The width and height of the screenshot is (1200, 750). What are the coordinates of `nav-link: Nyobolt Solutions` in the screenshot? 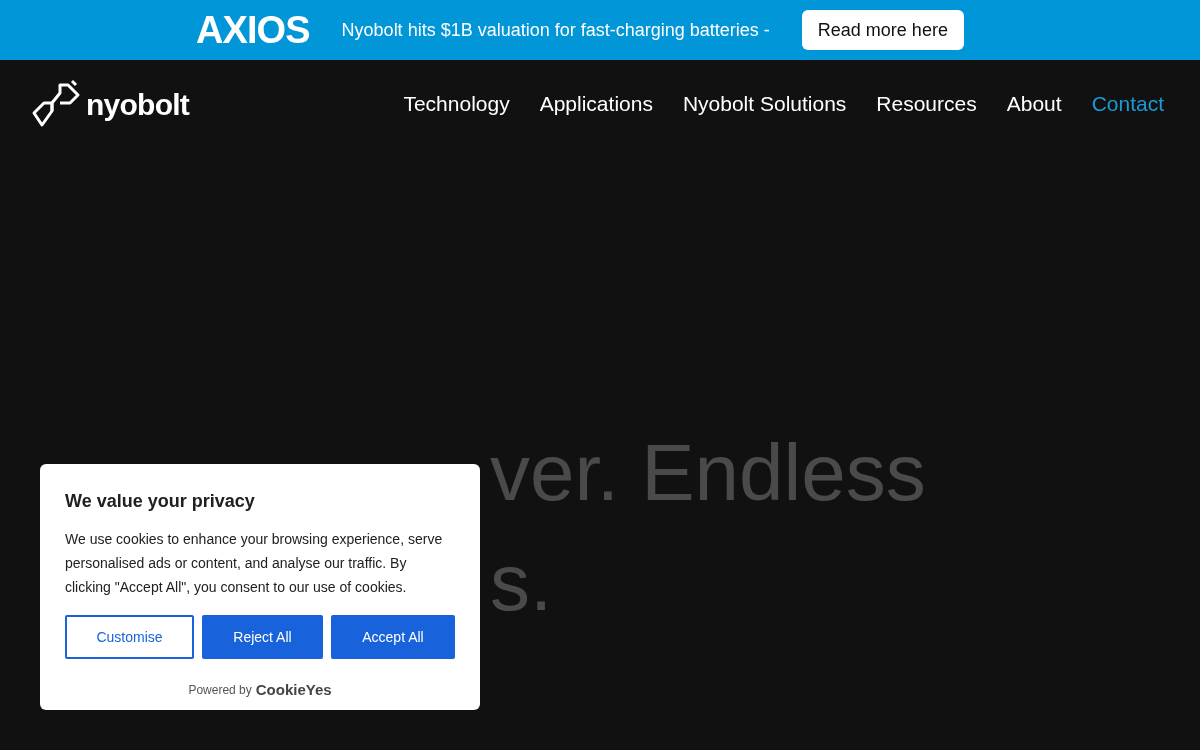 It's located at (764, 104).